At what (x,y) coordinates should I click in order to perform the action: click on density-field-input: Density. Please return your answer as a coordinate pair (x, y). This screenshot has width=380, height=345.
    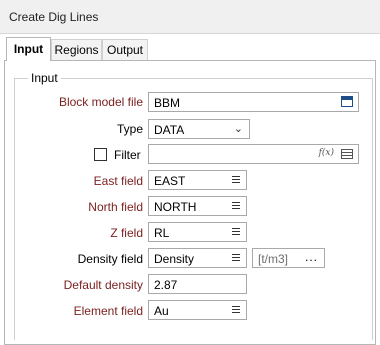
    Looking at the image, I should click on (197, 258).